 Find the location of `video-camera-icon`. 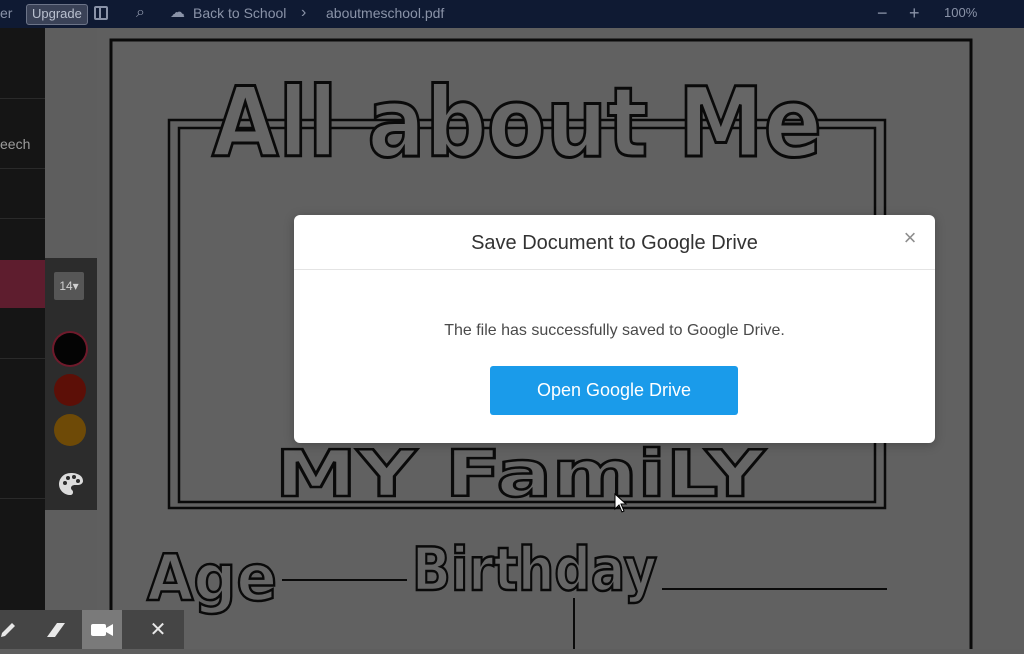

video-camera-icon is located at coordinates (102, 629).